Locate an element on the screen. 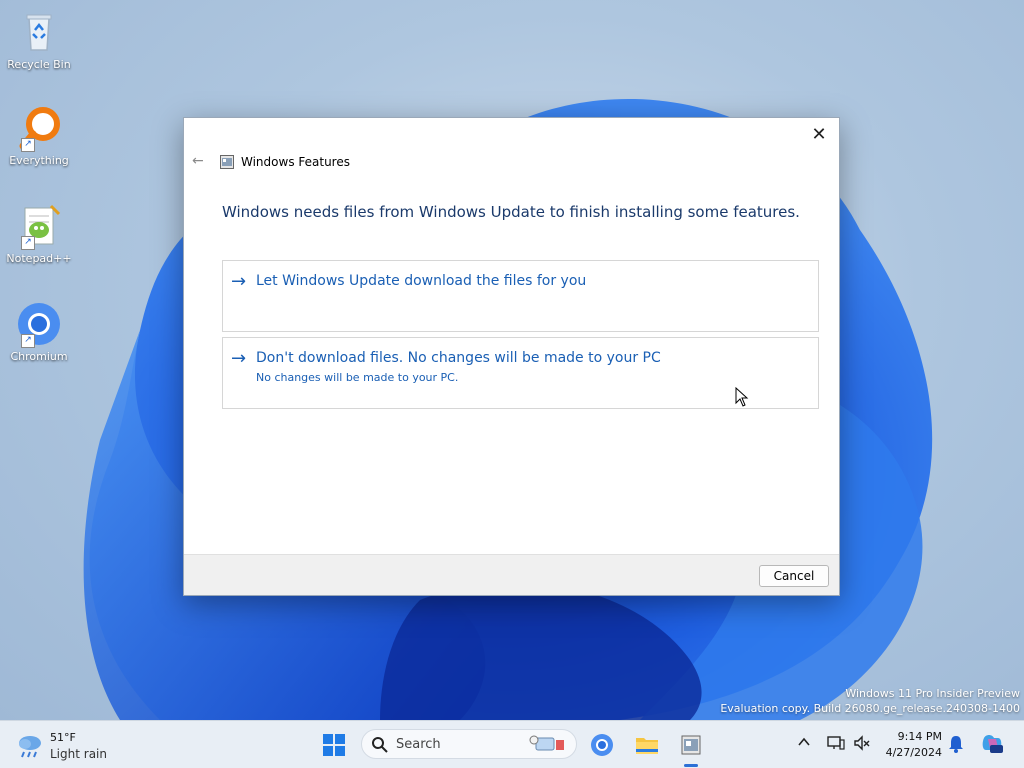 The image size is (1024, 768). desktop-icon-label: Recycle Bin is located at coordinates (39, 64).